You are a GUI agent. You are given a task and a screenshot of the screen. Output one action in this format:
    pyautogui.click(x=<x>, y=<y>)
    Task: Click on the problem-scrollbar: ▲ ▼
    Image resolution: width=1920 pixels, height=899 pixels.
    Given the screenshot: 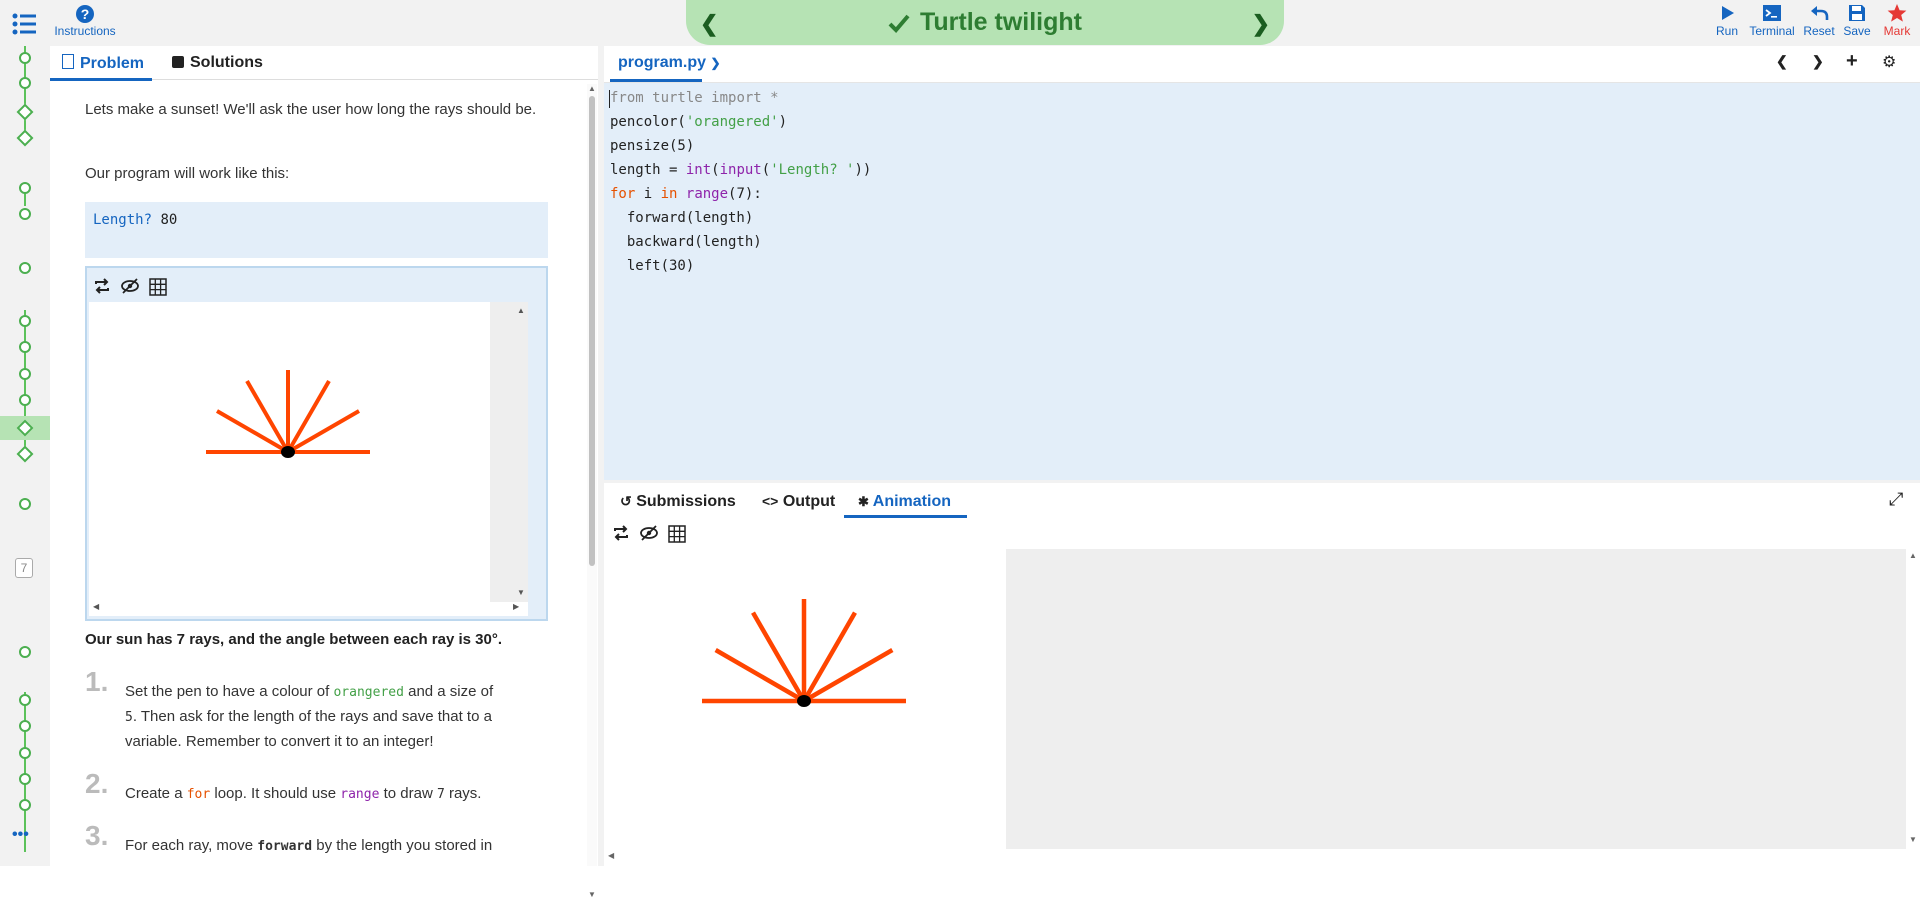 What is the action you would take?
    pyautogui.click(x=592, y=491)
    